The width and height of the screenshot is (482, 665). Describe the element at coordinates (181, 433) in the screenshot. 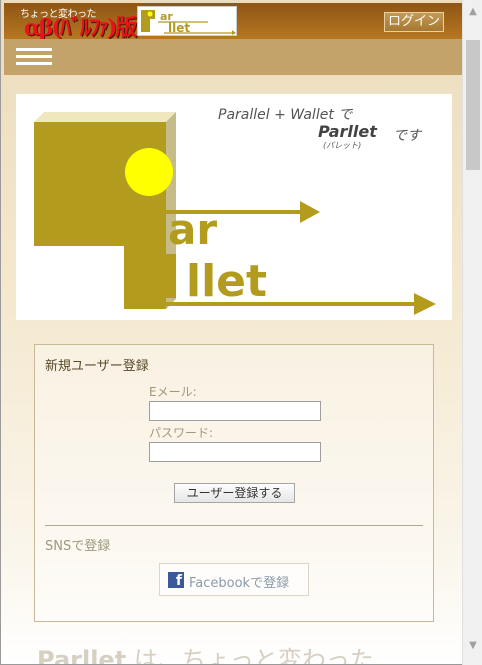

I see `password-label: パスワード:` at that location.